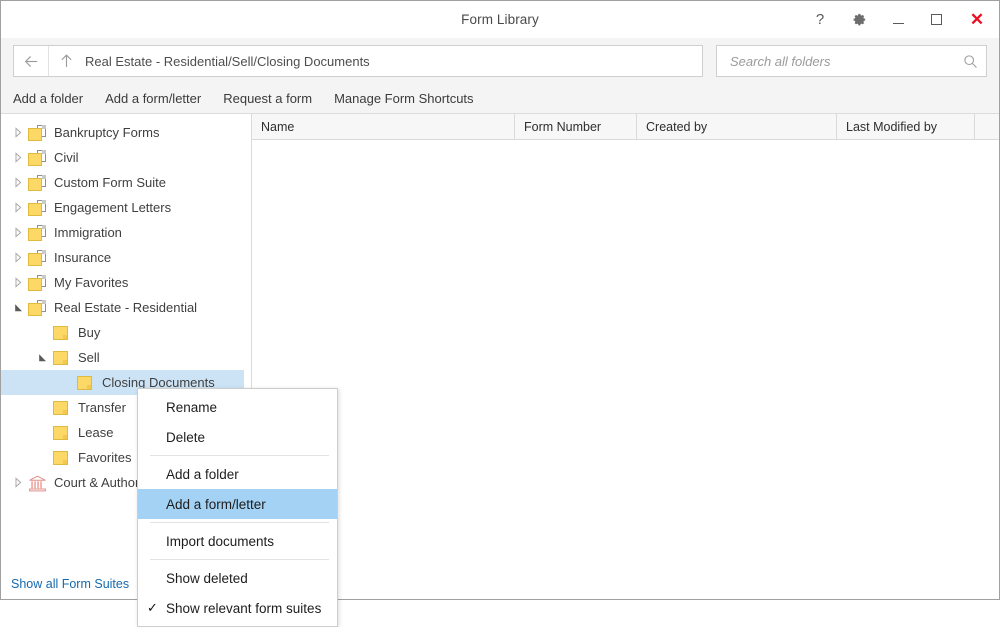 The height and width of the screenshot is (627, 1000). I want to click on tree-node-real-estate-residential: Real Estate - Residential, so click(122, 307).